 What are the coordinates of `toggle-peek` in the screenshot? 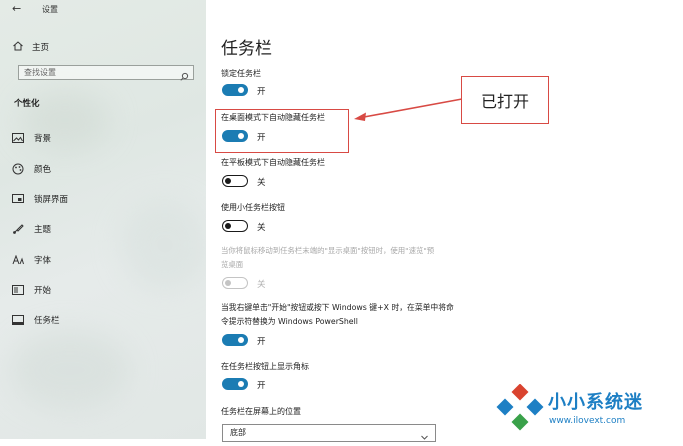 It's located at (235, 283).